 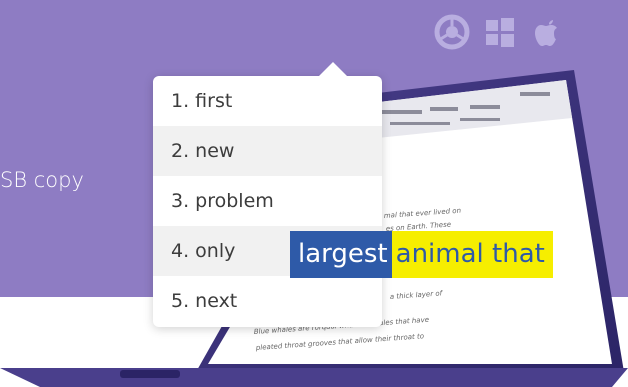 I want to click on selected-word: largest, so click(x=341, y=254).